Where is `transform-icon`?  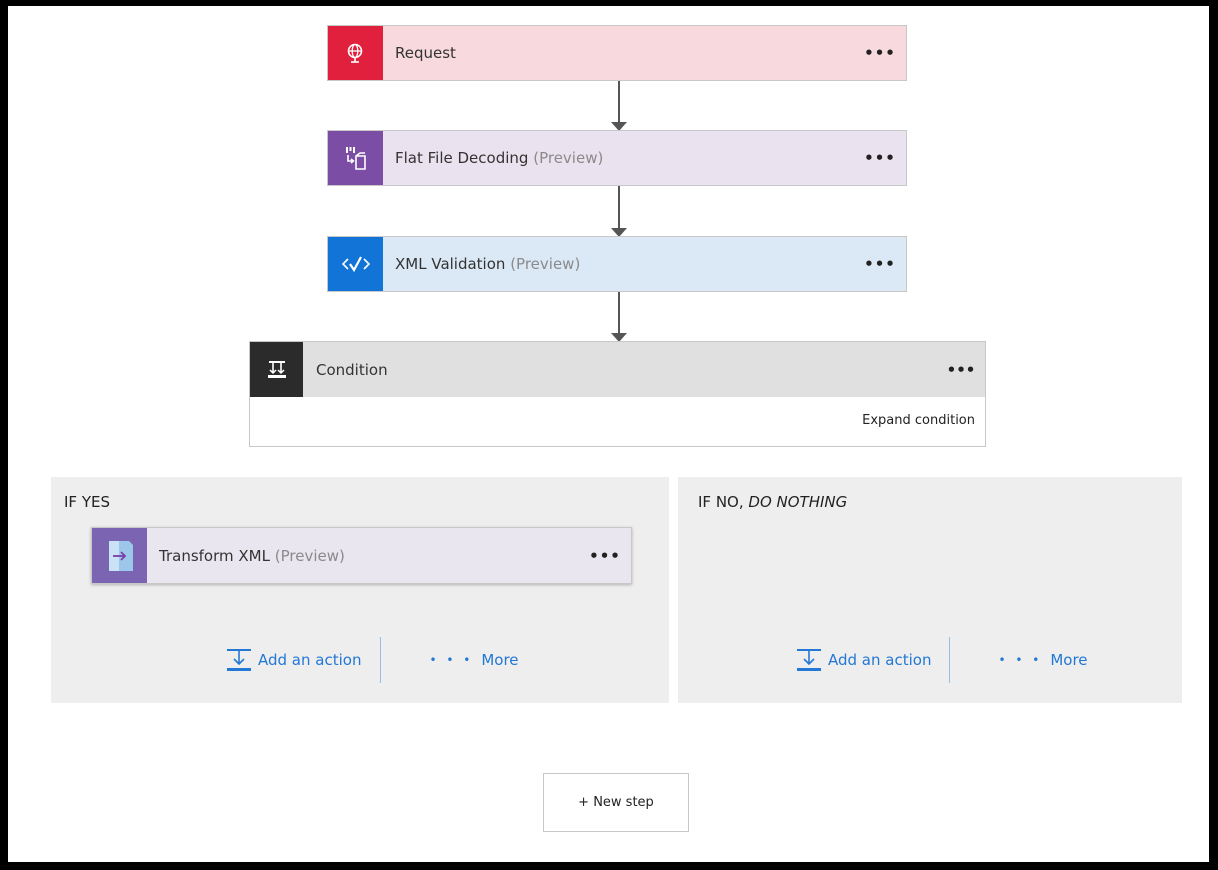
transform-icon is located at coordinates (119, 555).